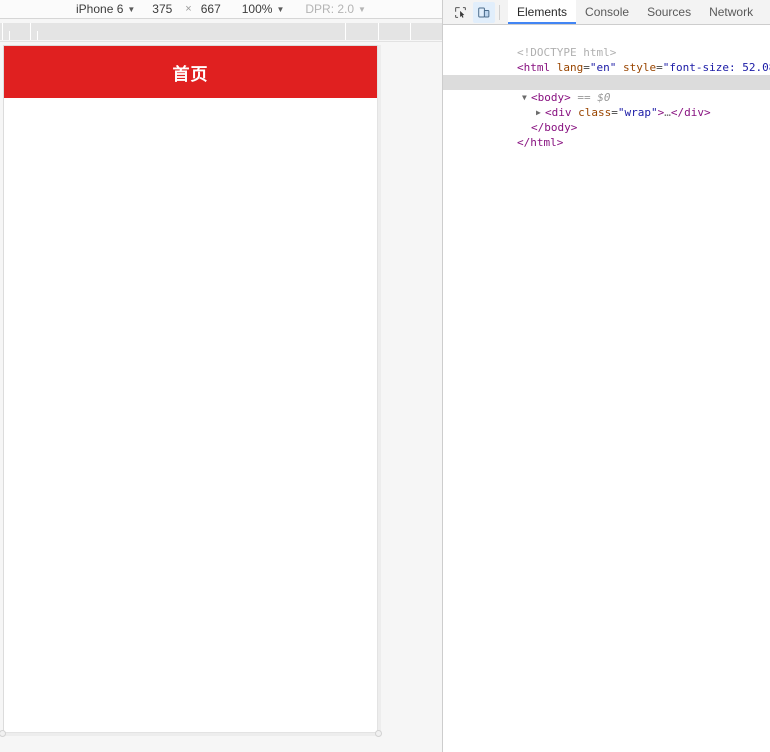 This screenshot has width=770, height=752. Describe the element at coordinates (330, 9) in the screenshot. I see `dpr-select-label: DPR: 2.0` at that location.